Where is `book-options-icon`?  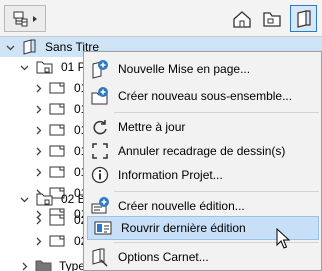 book-options-icon is located at coordinates (100, 257).